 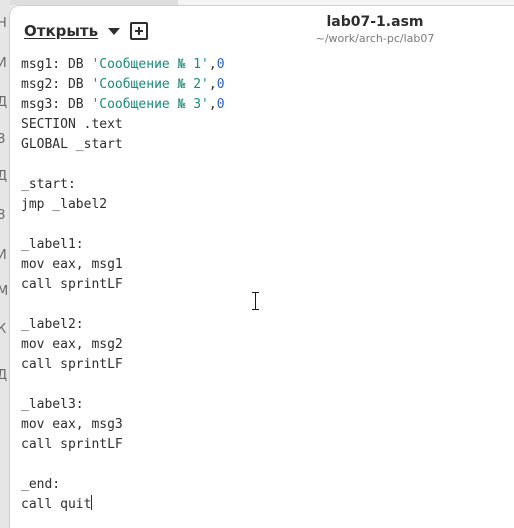 I want to click on code-line: jmp _label2, so click(x=64, y=205).